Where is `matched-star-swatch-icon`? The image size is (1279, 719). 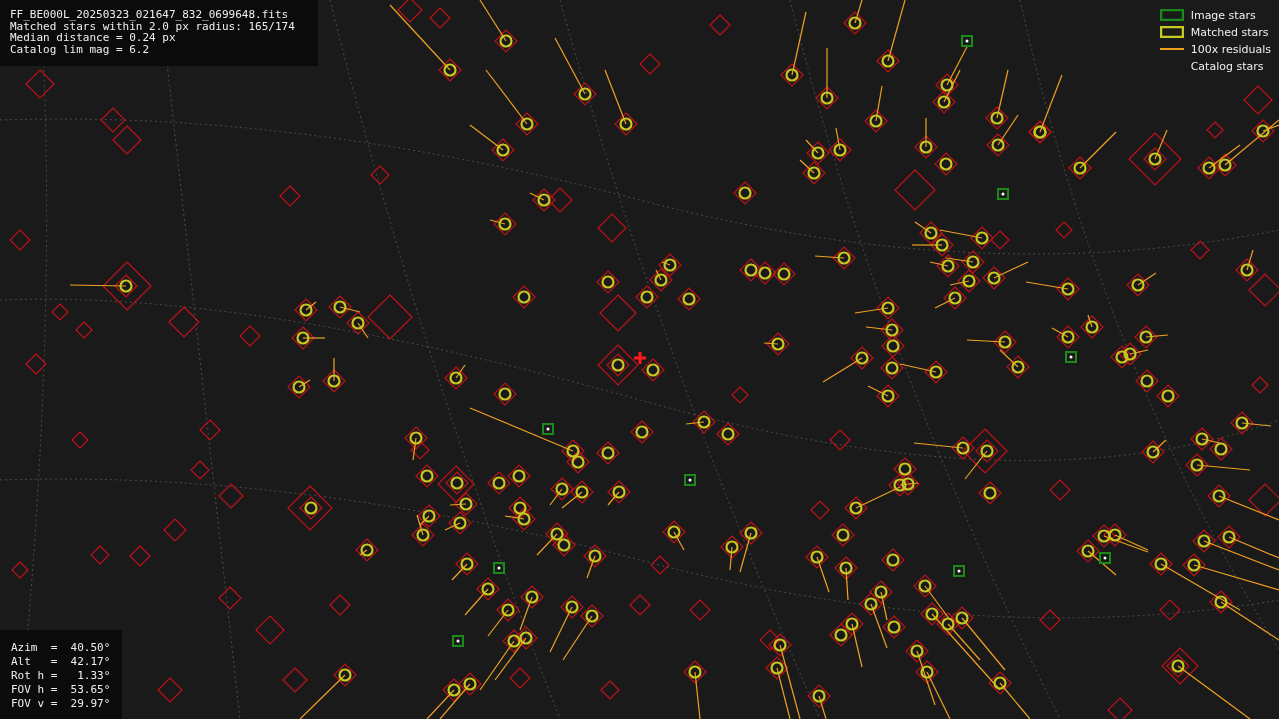 matched-star-swatch-icon is located at coordinates (1171, 32).